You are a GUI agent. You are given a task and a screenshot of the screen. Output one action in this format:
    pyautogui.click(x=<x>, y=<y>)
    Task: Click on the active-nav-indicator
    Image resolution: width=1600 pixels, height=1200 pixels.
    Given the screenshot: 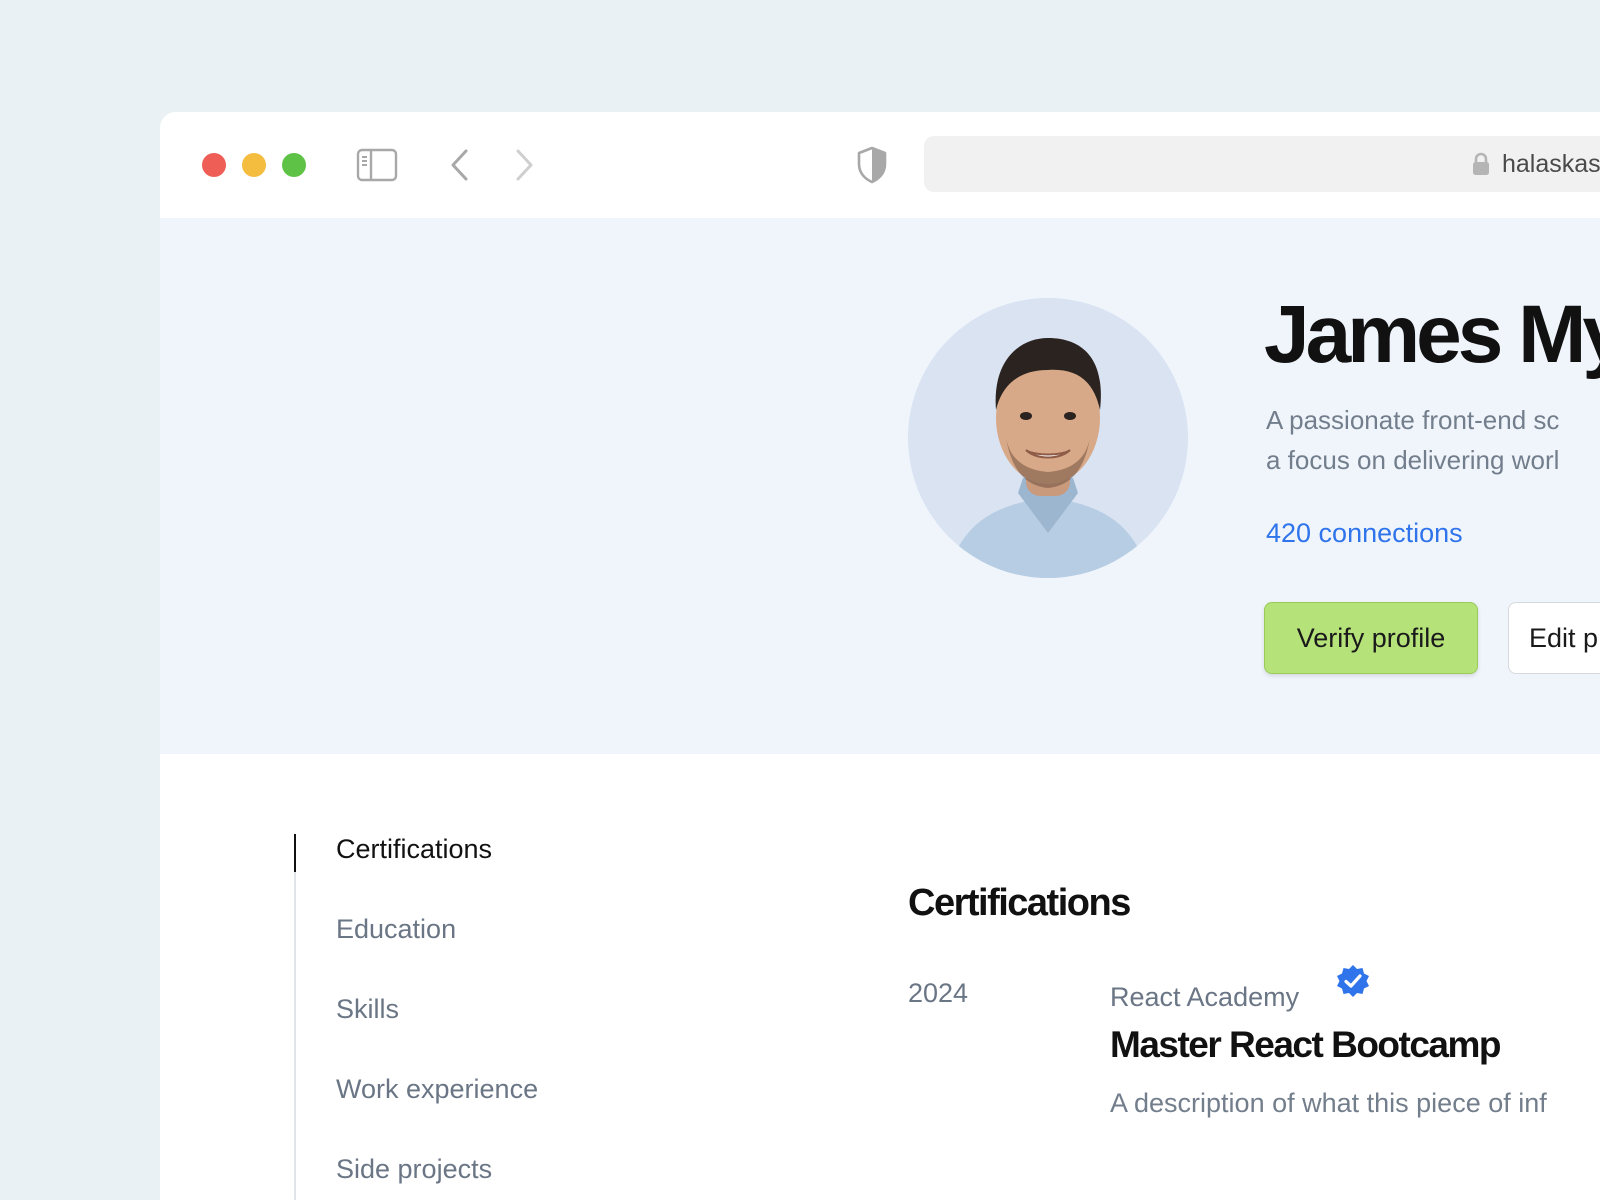 What is the action you would take?
    pyautogui.click(x=295, y=853)
    